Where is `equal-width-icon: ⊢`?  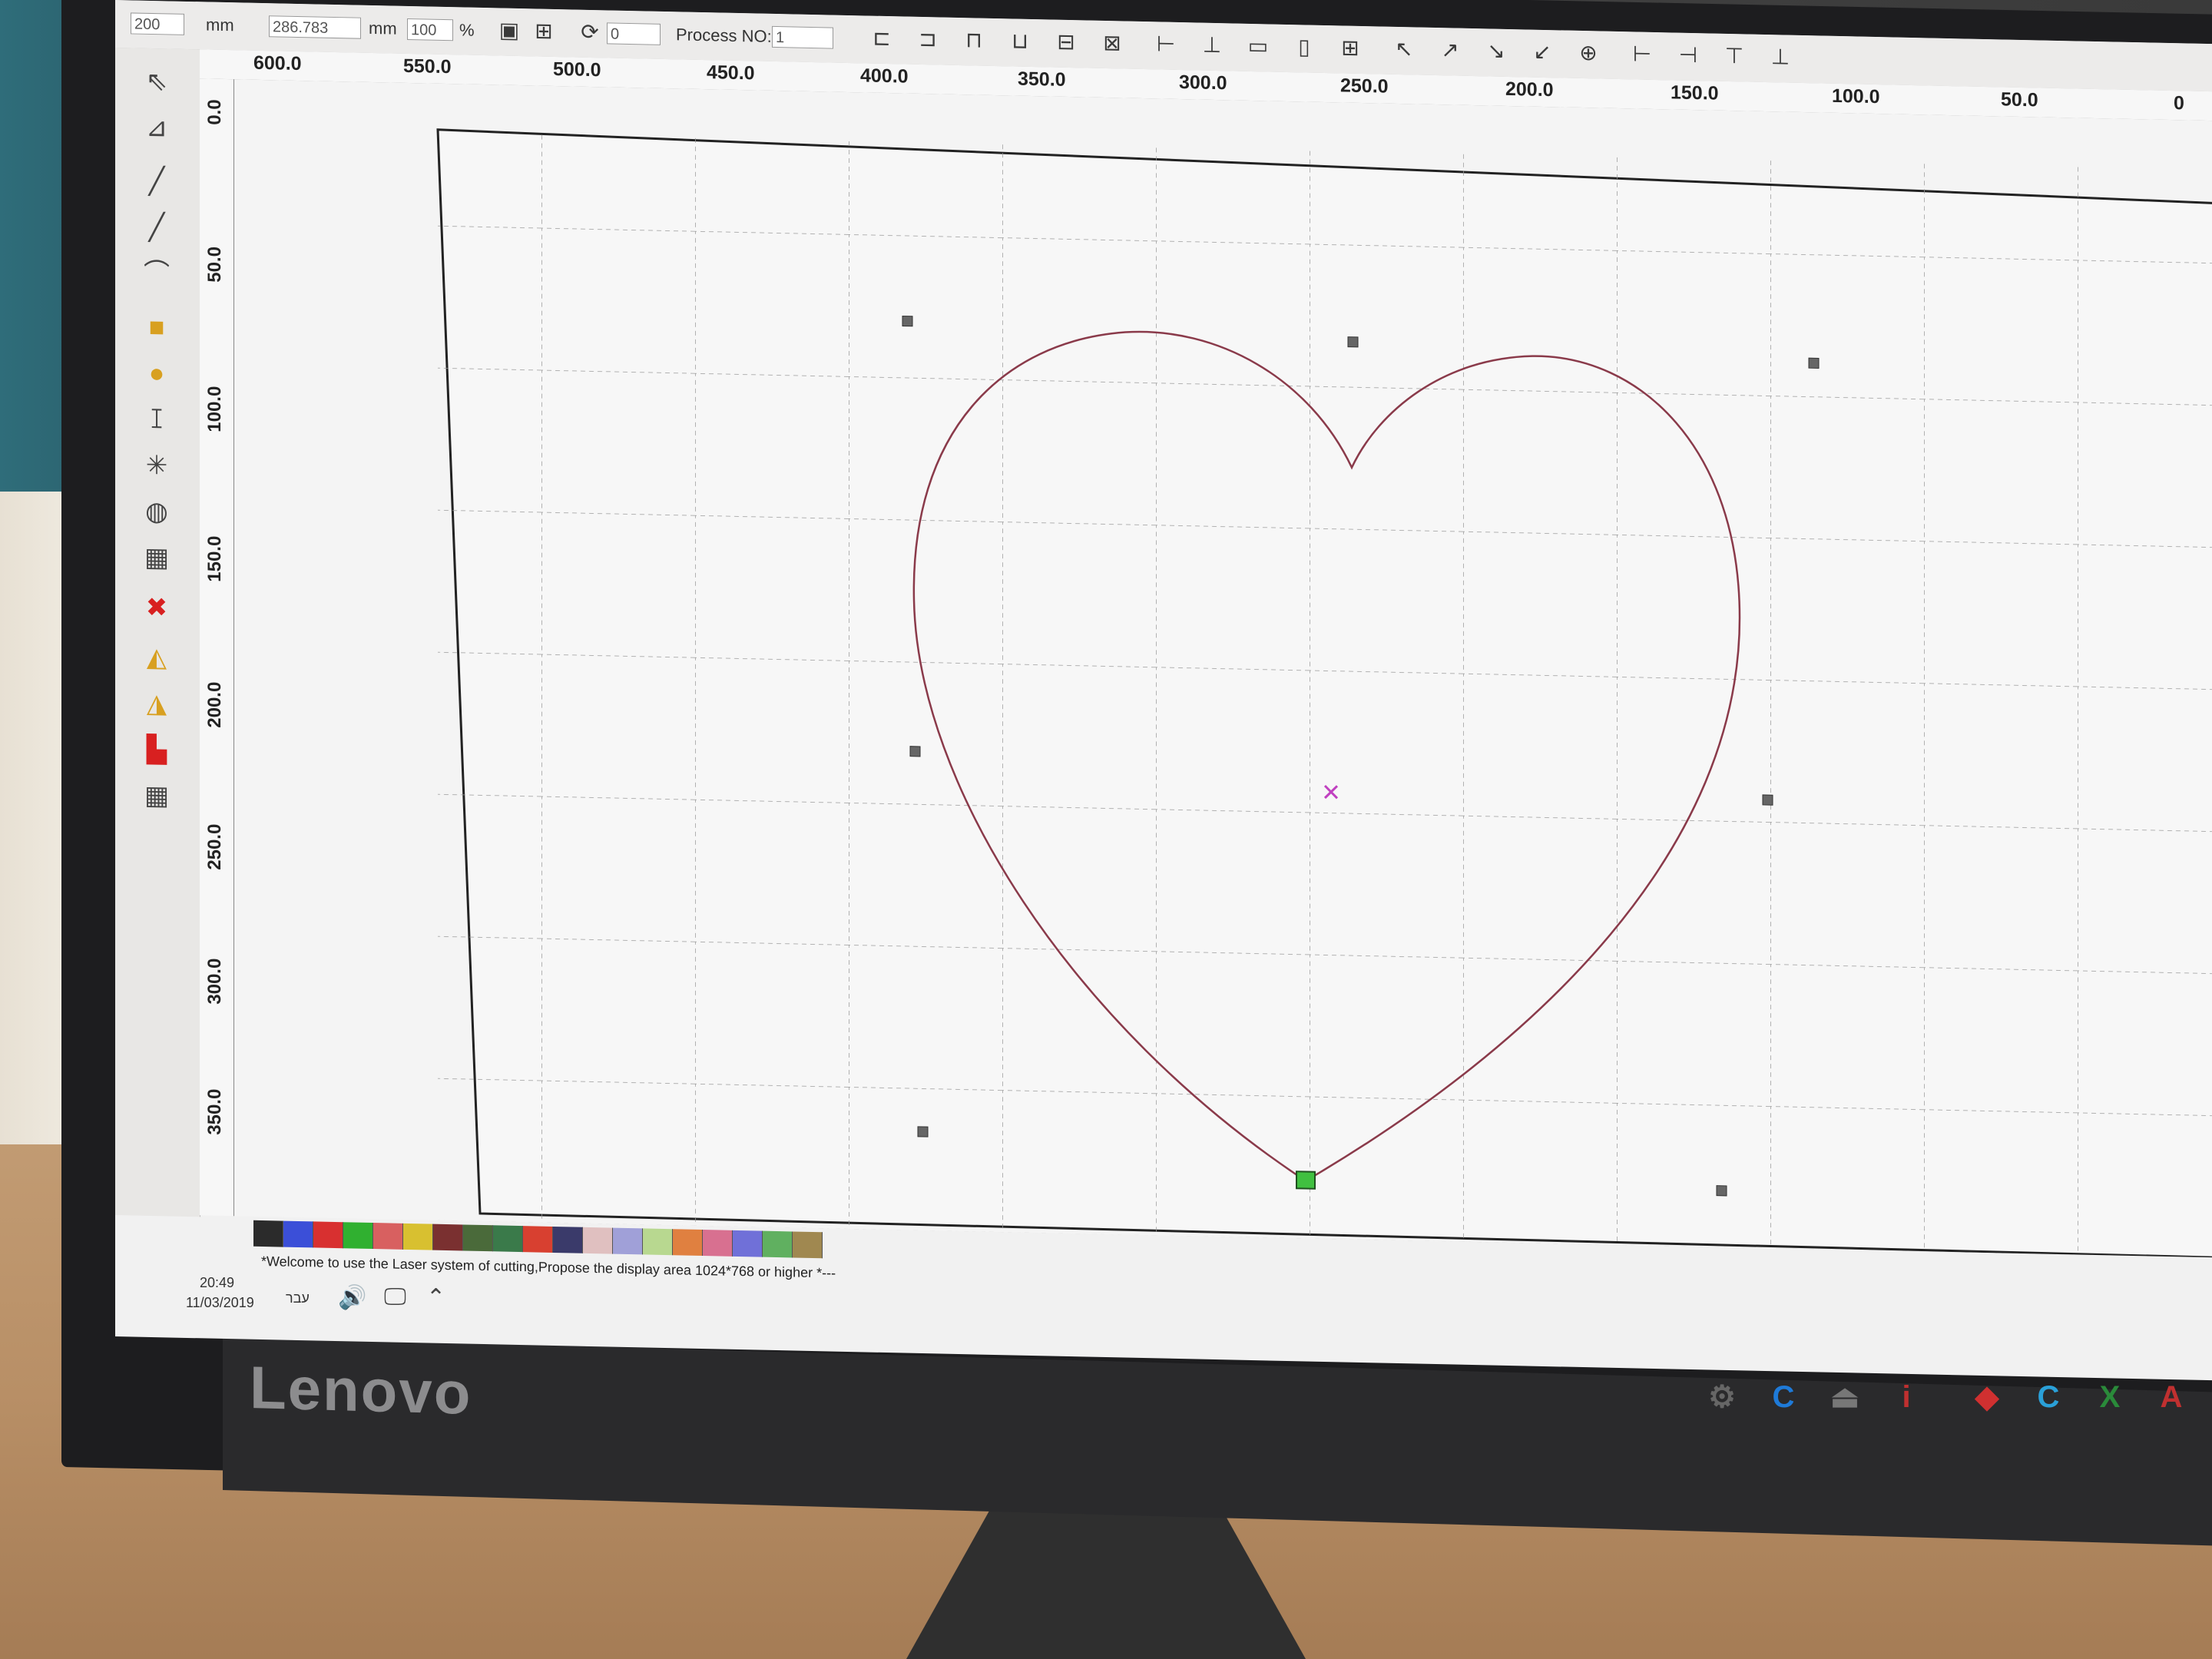
equal-width-icon: ⊢ is located at coordinates (1166, 44).